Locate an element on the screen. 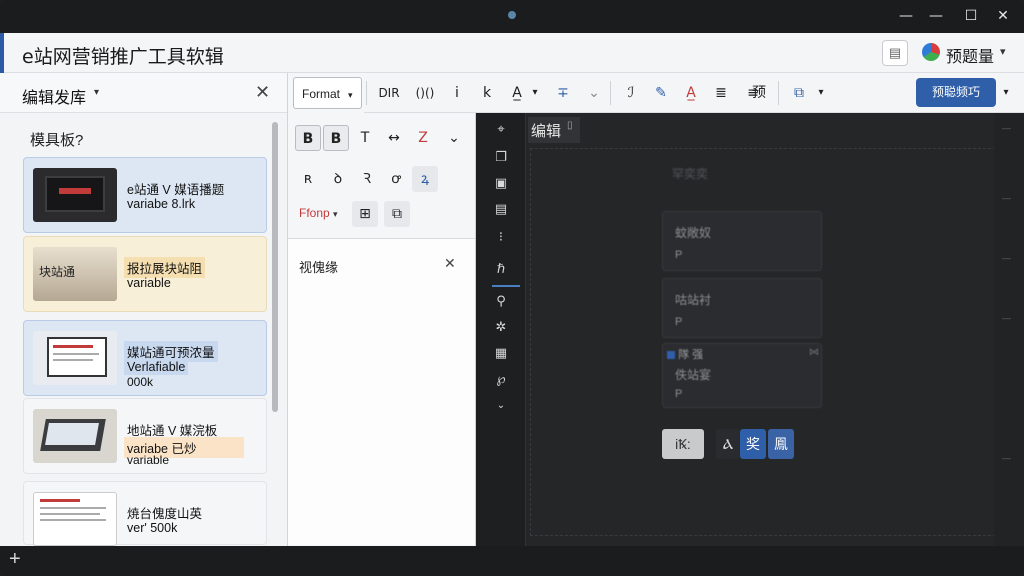 This screenshot has width=1024, height=576. tab-editor: 编辑 ▯ is located at coordinates (554, 130).